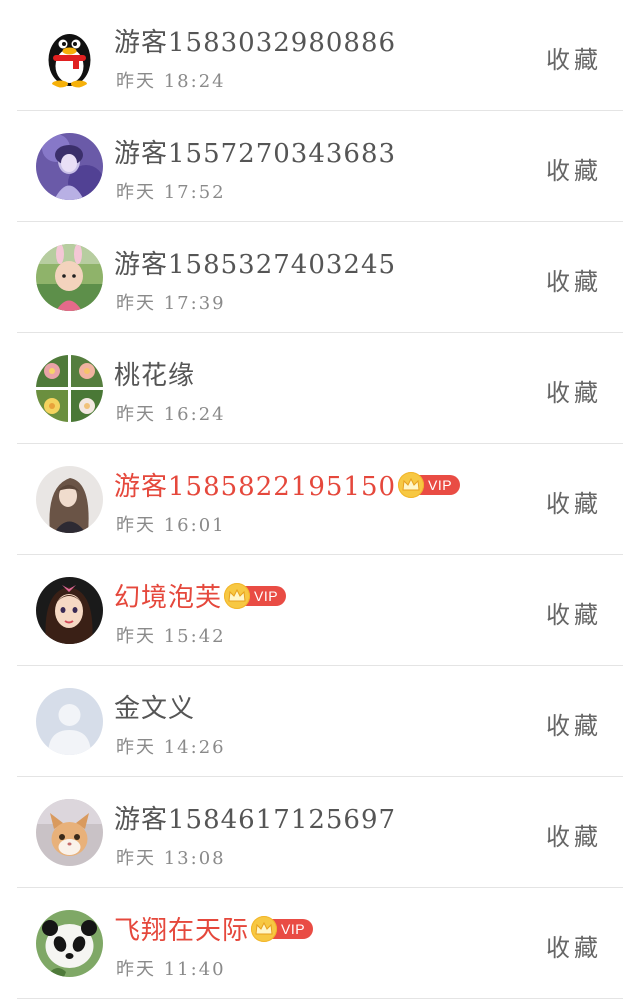 The image size is (640, 999). What do you see at coordinates (69, 277) in the screenshot?
I see `child-bunny-ears-avatar` at bounding box center [69, 277].